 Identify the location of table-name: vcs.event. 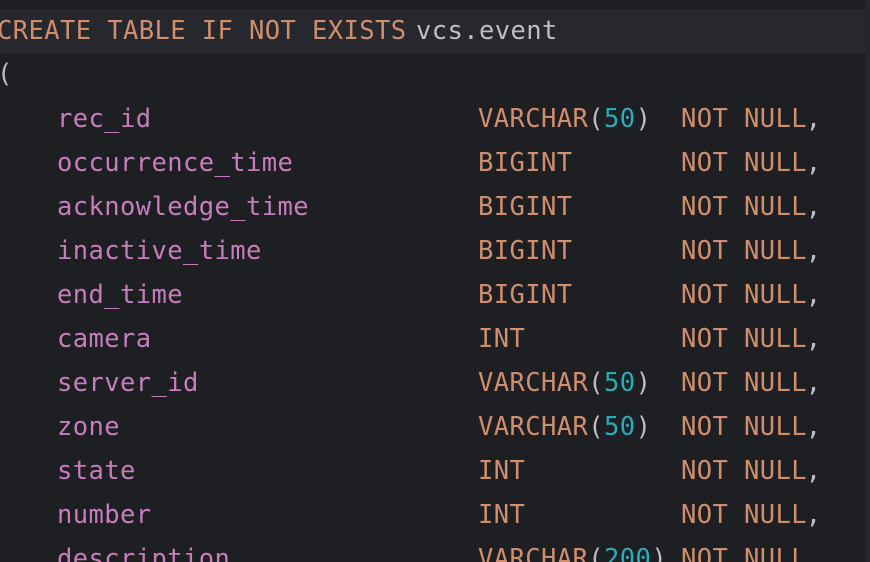
(487, 31).